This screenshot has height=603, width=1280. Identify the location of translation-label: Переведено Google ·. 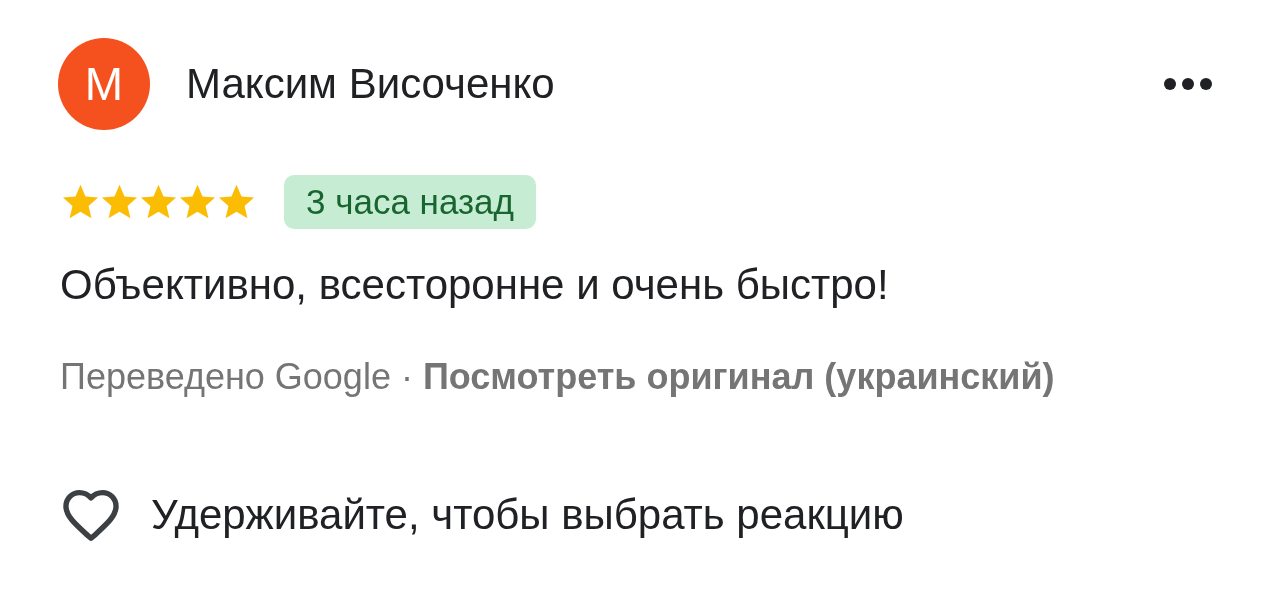
(236, 377).